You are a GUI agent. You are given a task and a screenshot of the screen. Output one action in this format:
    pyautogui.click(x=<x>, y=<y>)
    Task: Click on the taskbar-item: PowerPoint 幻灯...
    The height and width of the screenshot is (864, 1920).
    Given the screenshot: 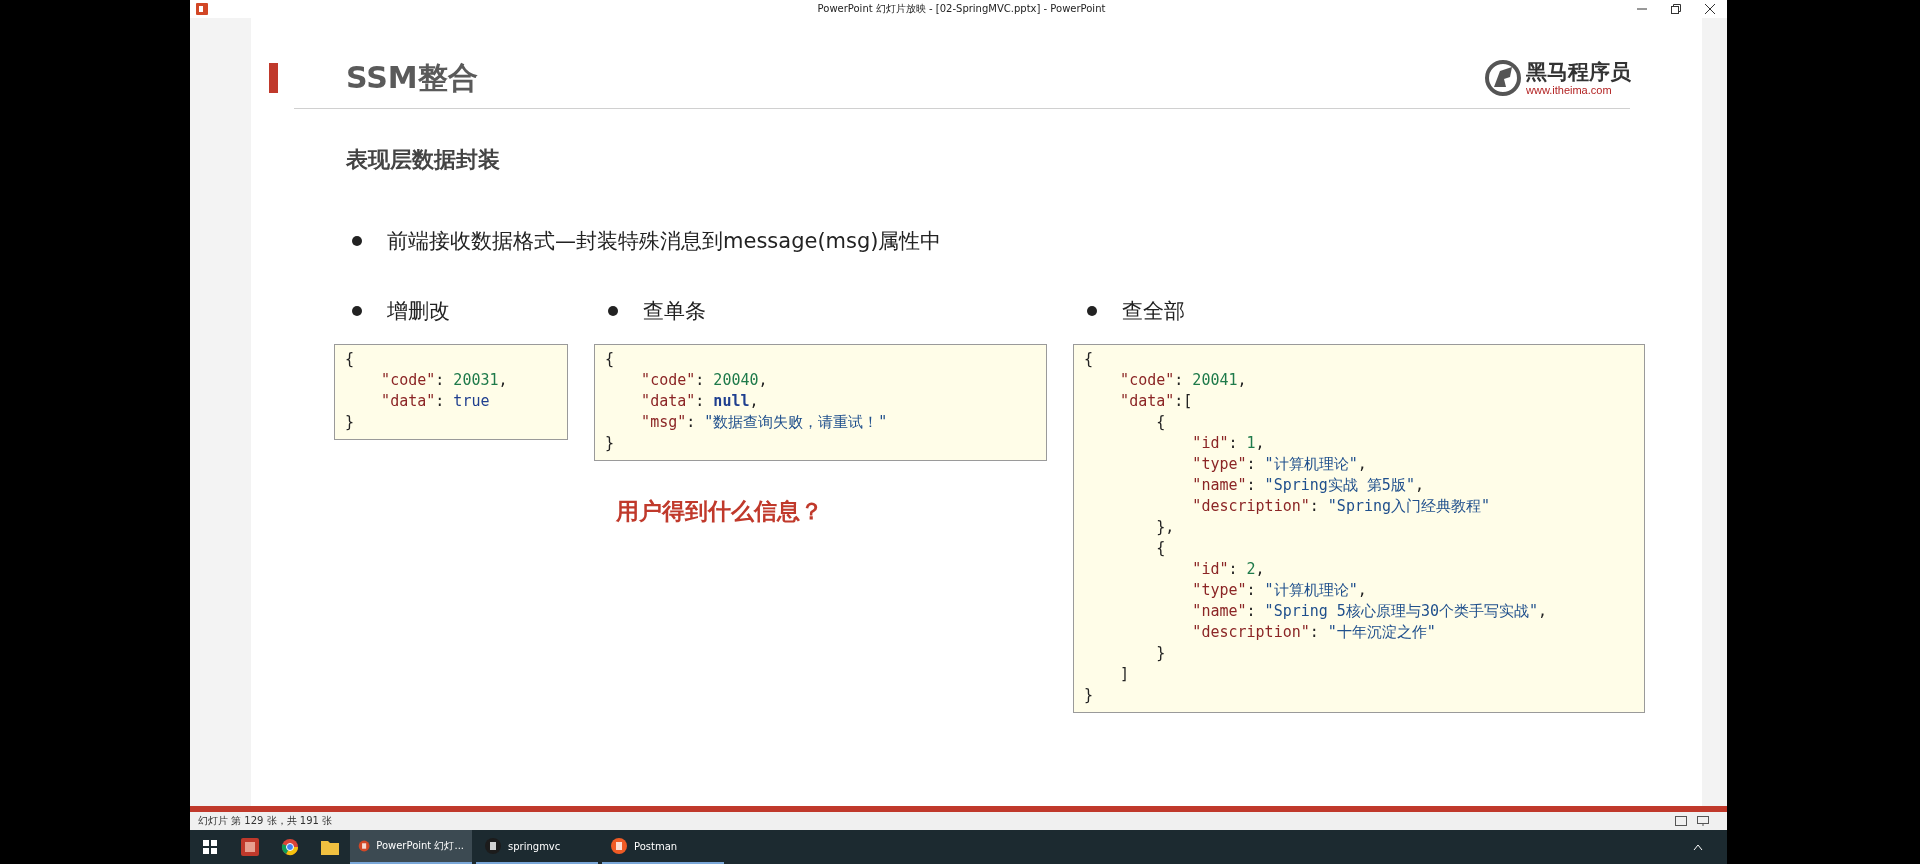 What is the action you would take?
    pyautogui.click(x=411, y=847)
    